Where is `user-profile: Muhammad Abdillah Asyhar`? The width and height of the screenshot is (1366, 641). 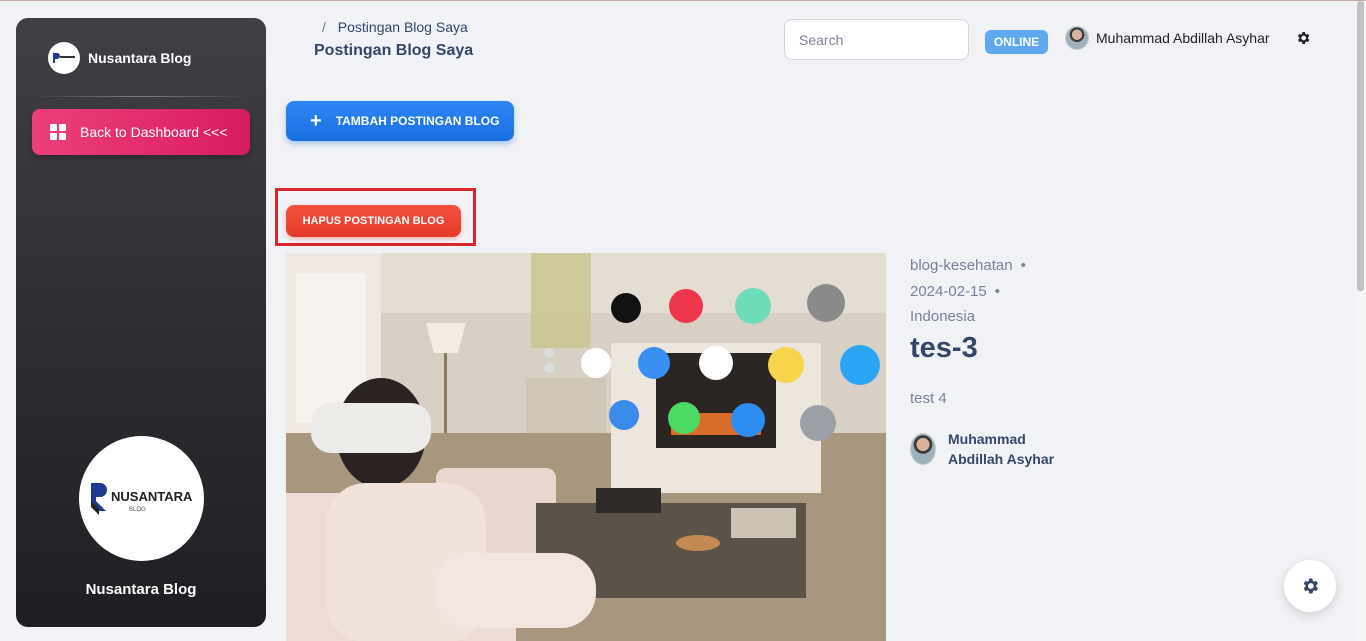 user-profile: Muhammad Abdillah Asyhar is located at coordinates (1167, 38).